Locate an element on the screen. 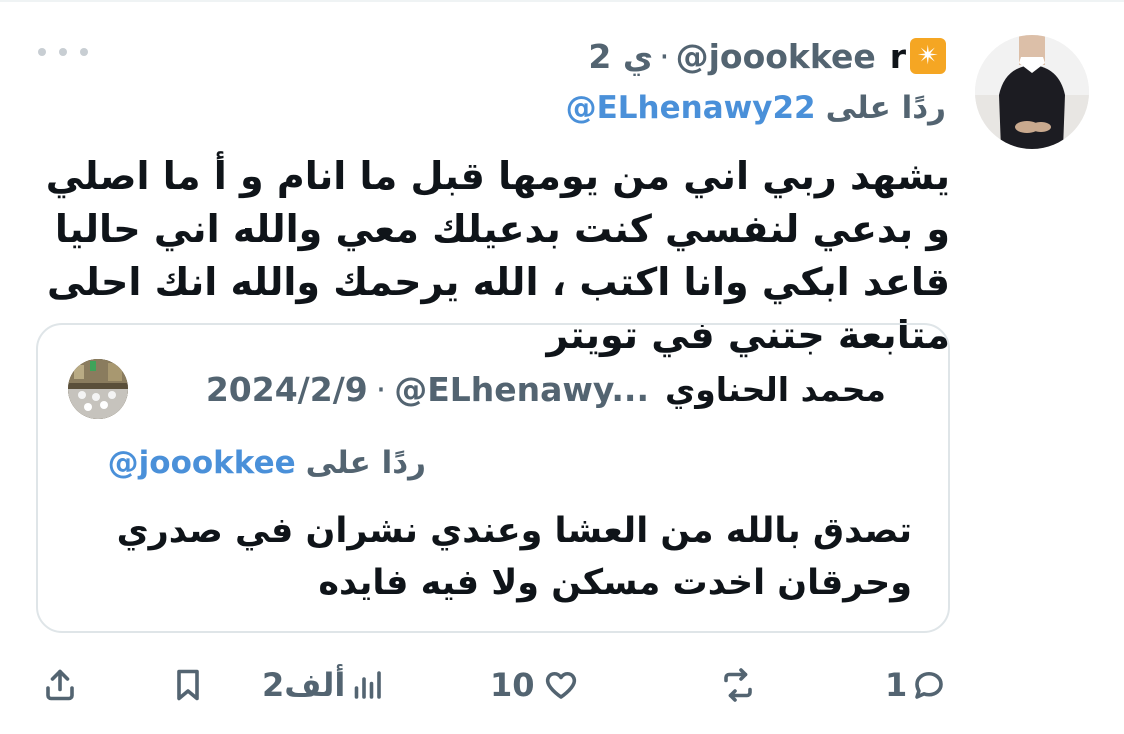 This screenshot has height=734, width=1124. tweet-actions-bar: 2ألف 10 1 is located at coordinates (562, 685).